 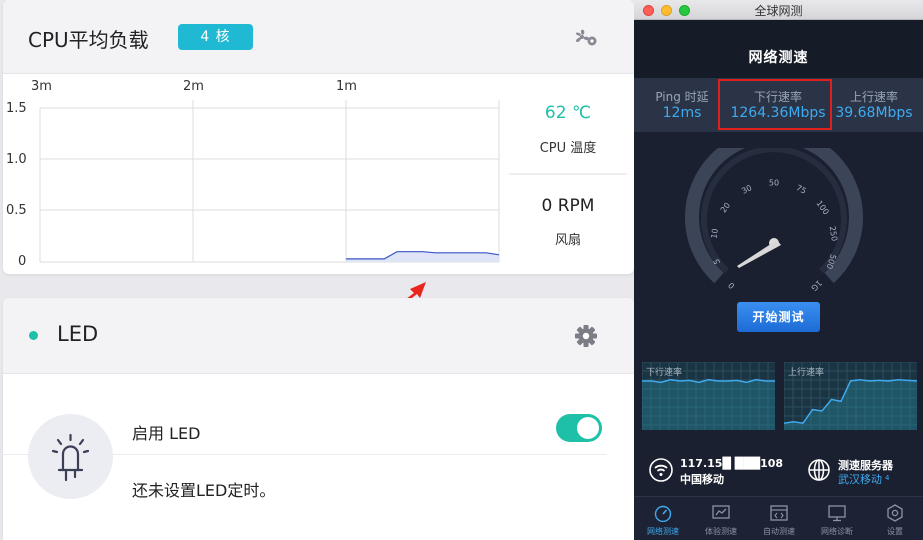 I want to click on tab-speed-test: 网络测速, so click(x=663, y=518).